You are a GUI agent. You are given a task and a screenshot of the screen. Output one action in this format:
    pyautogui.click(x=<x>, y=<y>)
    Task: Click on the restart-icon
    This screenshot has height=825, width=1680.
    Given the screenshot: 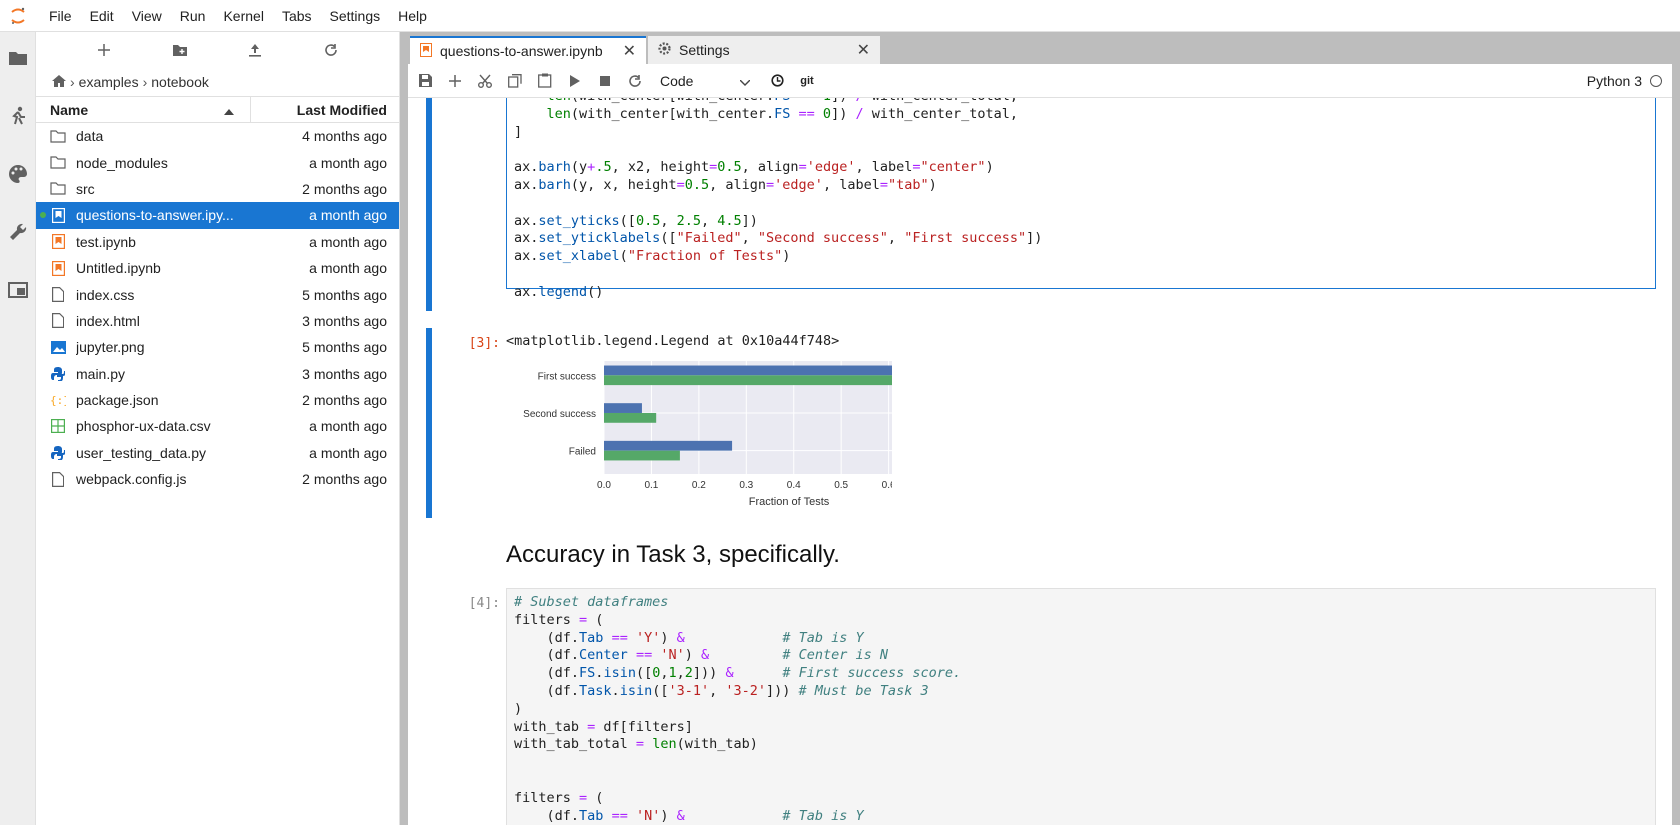 What is the action you would take?
    pyautogui.click(x=635, y=81)
    